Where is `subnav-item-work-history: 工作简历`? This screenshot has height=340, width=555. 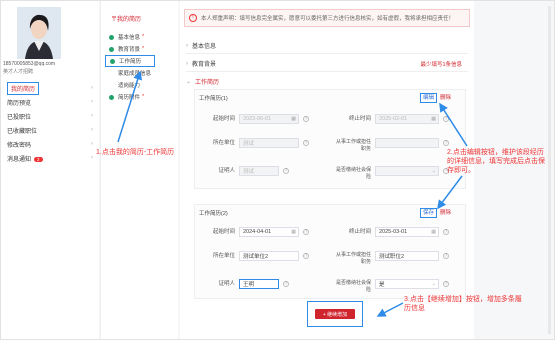
subnav-item-work-history: 工作简历 is located at coordinates (130, 61).